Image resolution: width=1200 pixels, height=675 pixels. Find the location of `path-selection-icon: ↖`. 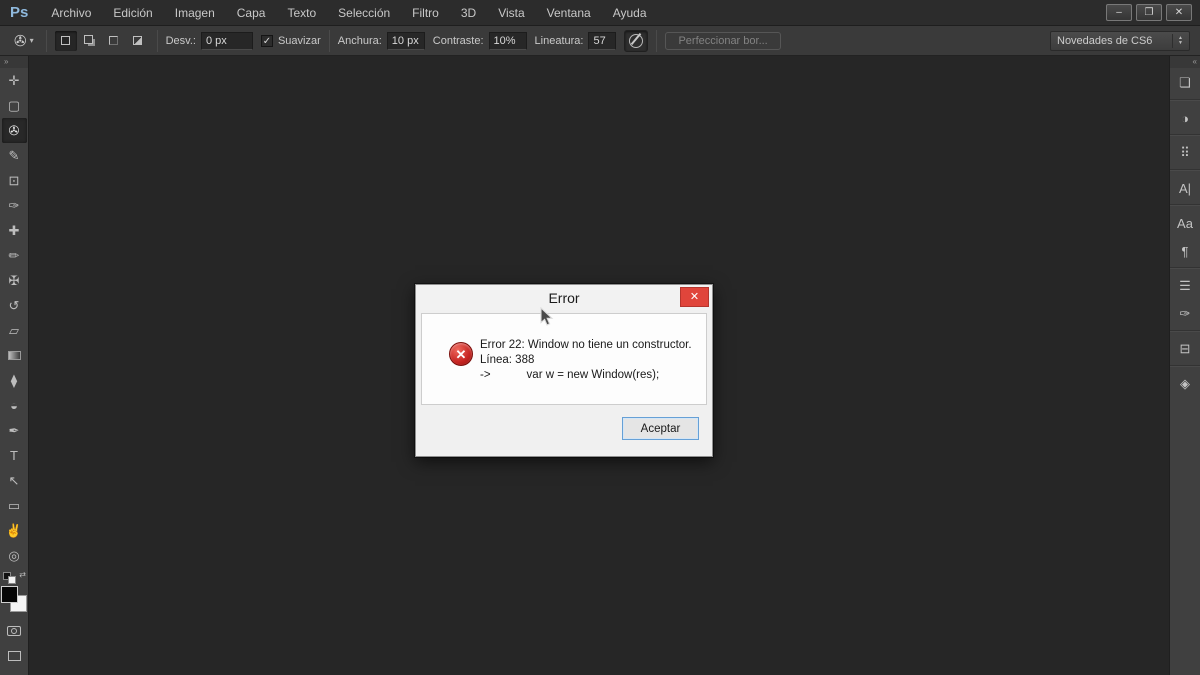

path-selection-icon: ↖ is located at coordinates (14, 480).